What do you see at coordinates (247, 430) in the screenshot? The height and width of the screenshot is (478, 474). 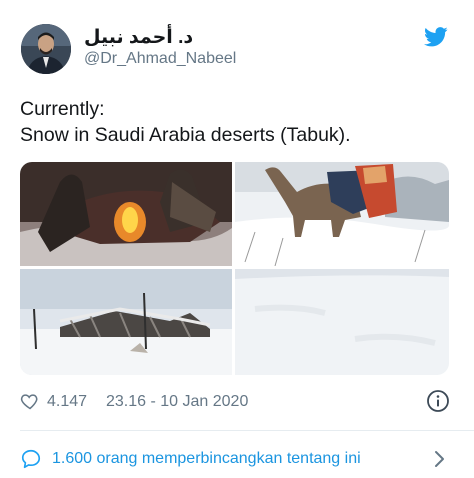 I see `divider` at bounding box center [247, 430].